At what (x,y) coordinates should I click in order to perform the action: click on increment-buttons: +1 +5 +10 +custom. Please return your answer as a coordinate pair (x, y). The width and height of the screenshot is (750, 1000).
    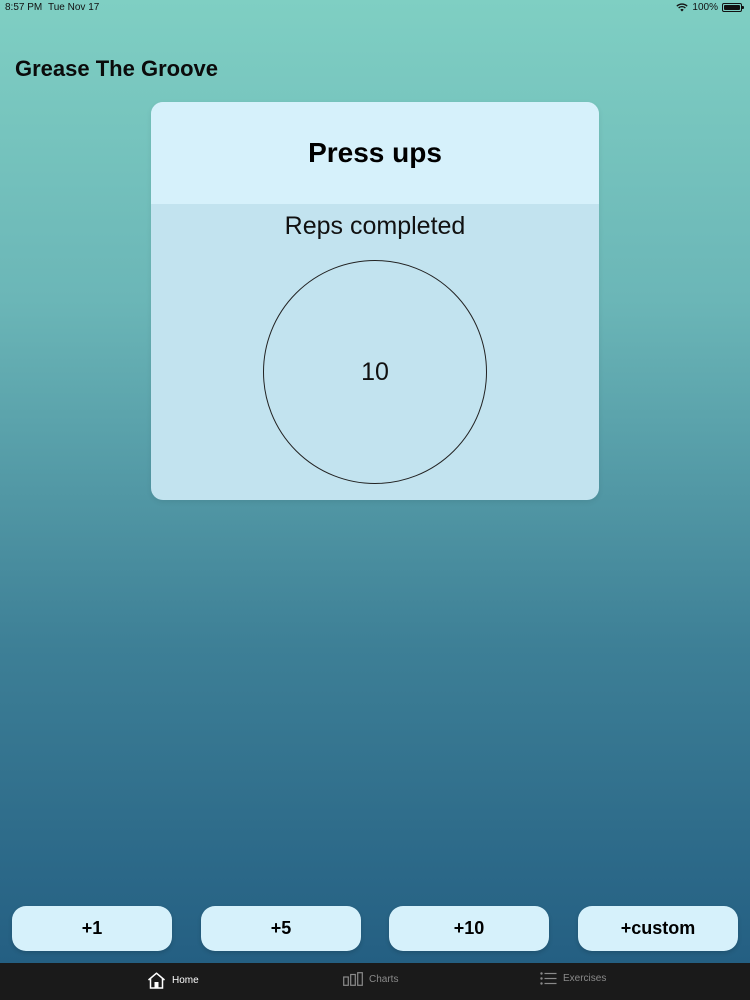
    Looking at the image, I should click on (375, 929).